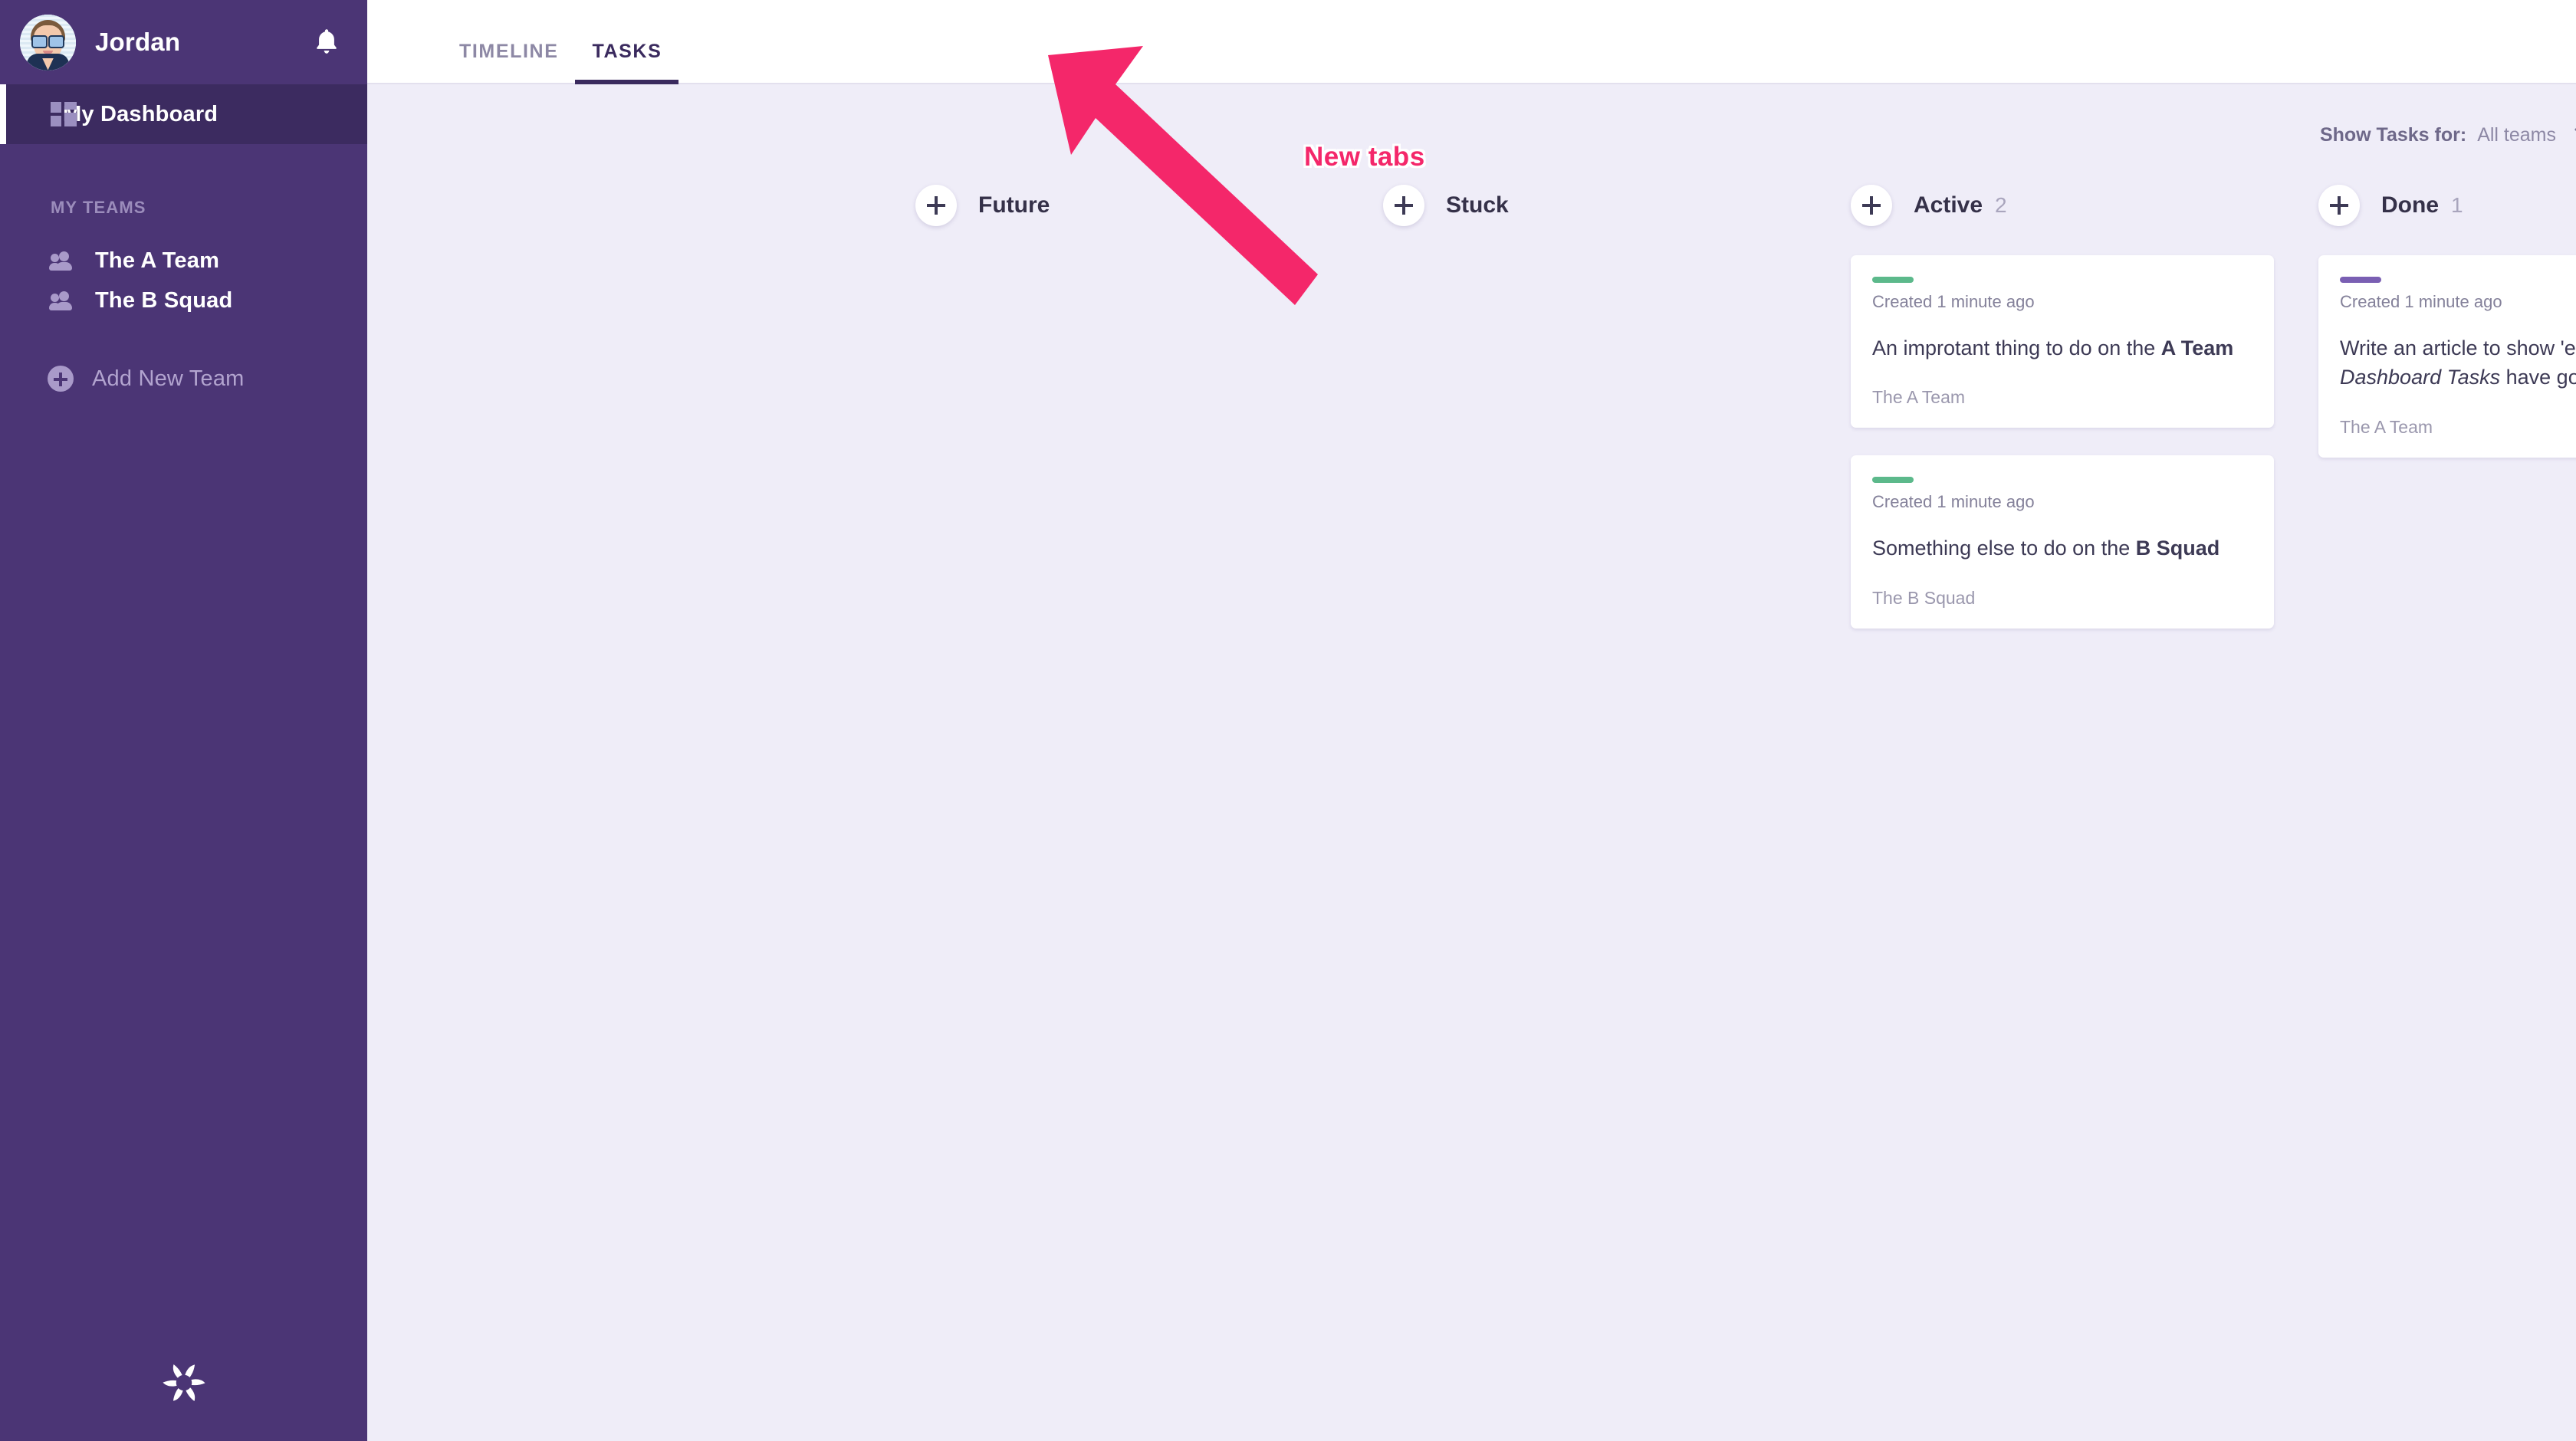 The height and width of the screenshot is (1441, 2576). What do you see at coordinates (2447, 206) in the screenshot?
I see `column-header: Done 1` at bounding box center [2447, 206].